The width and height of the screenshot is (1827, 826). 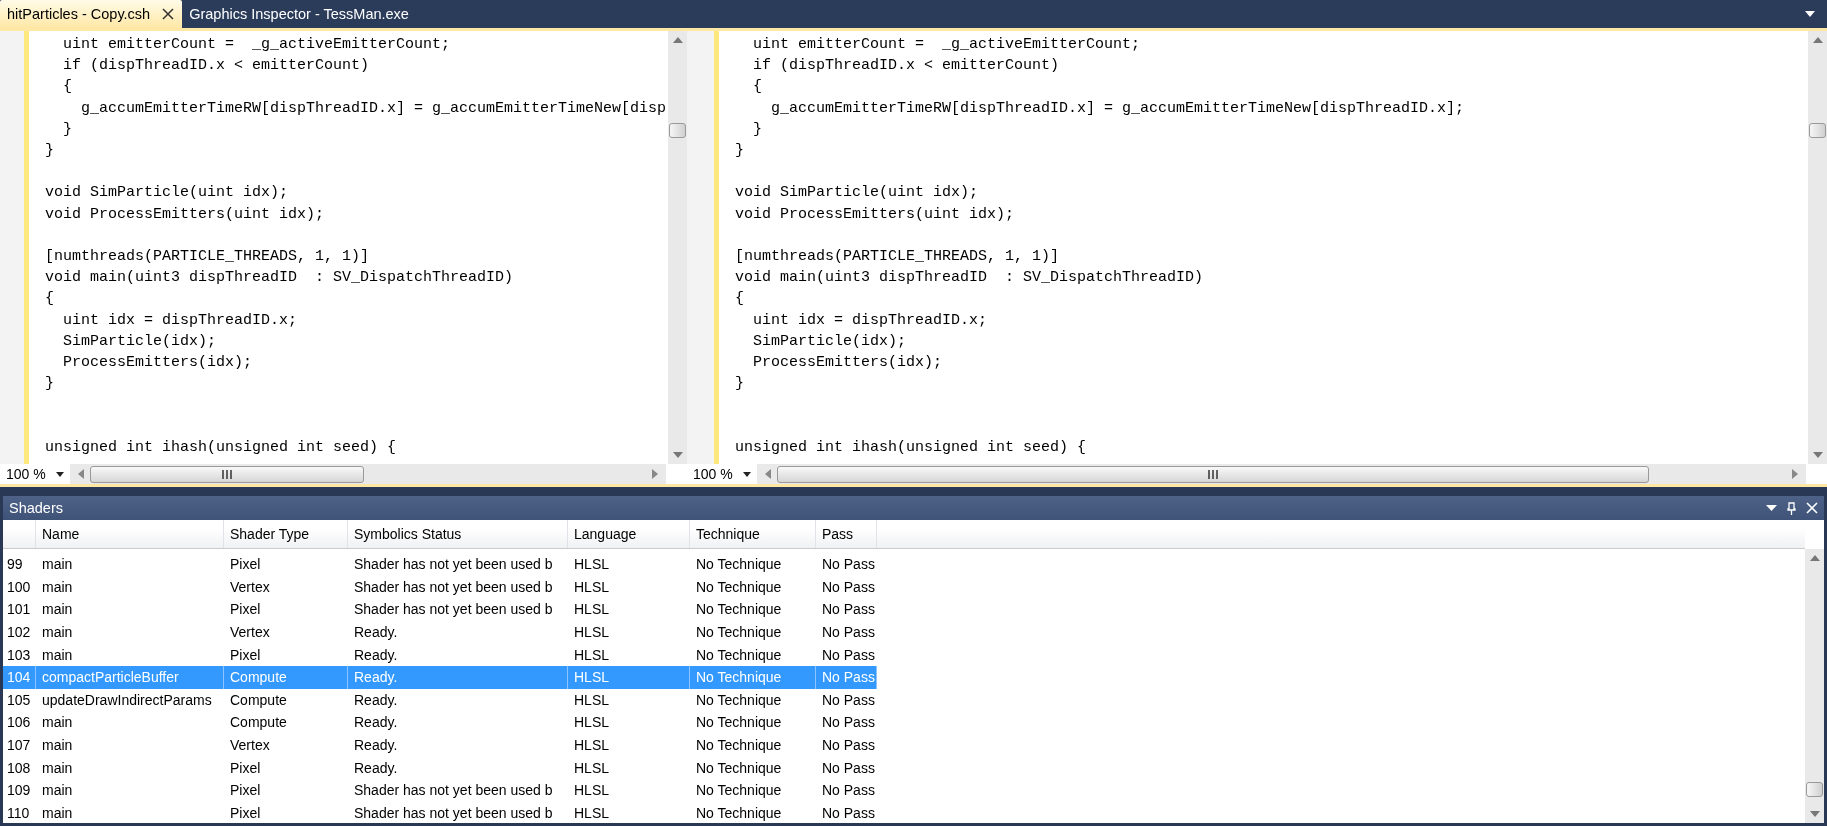 I want to click on panel-title: Shaders, so click(x=36, y=508).